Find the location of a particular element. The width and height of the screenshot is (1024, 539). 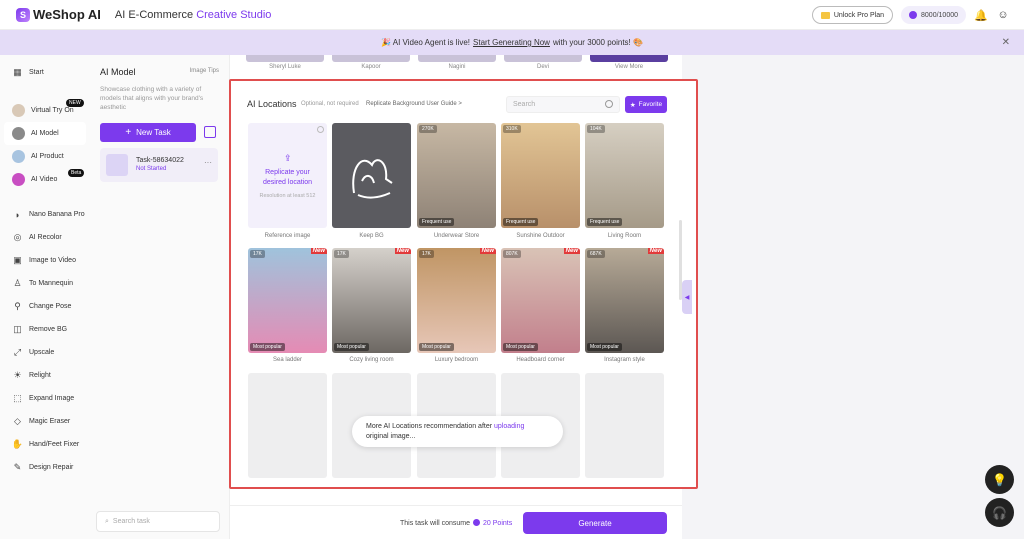

task-status: Not Started is located at coordinates (151, 169).